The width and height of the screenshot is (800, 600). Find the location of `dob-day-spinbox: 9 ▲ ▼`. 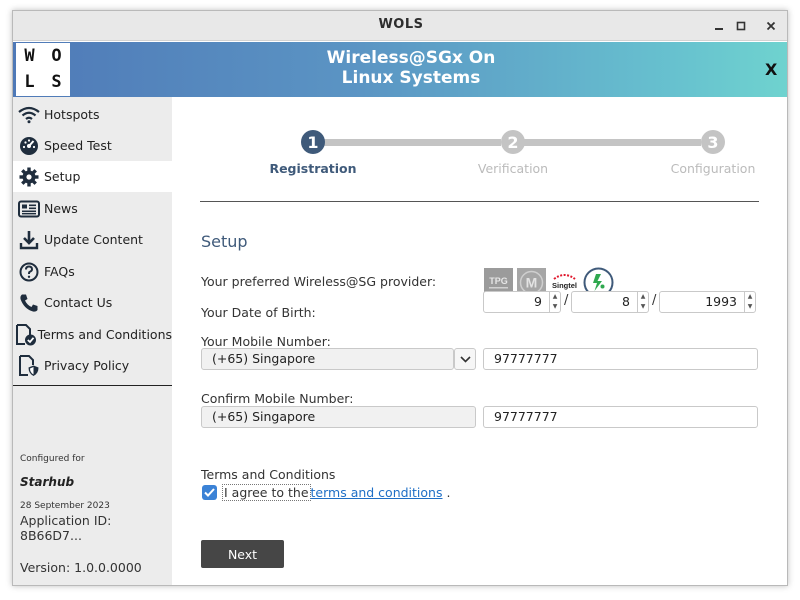

dob-day-spinbox: 9 ▲ ▼ is located at coordinates (522, 302).